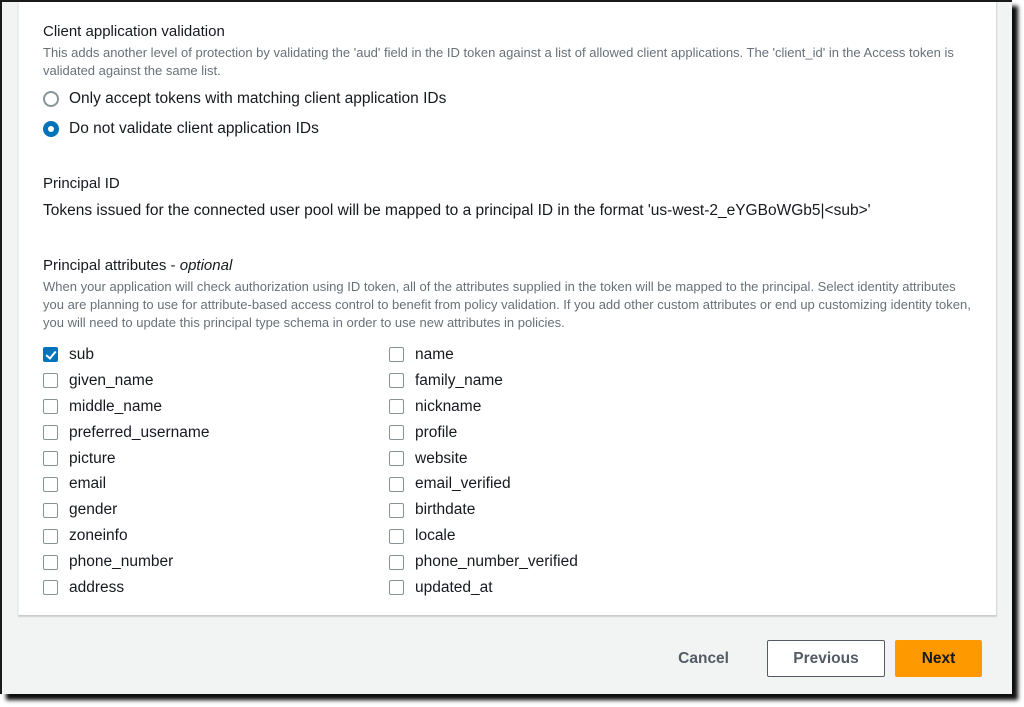  Describe the element at coordinates (703, 658) in the screenshot. I see `cancel-button: Cancel` at that location.